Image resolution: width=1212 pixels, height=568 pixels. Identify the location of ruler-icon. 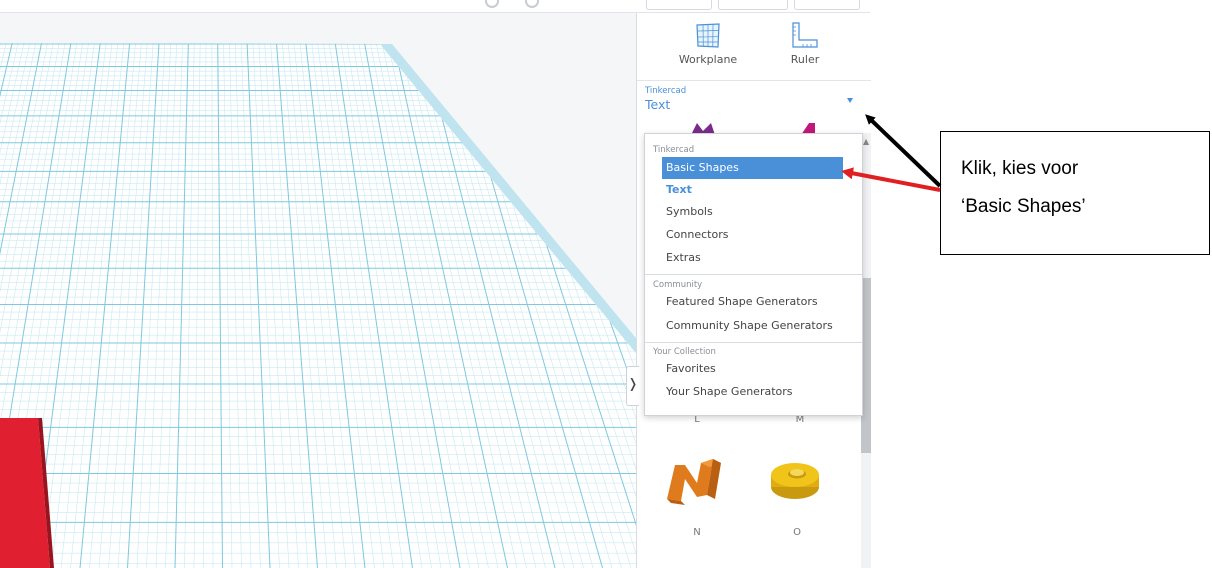
(805, 35).